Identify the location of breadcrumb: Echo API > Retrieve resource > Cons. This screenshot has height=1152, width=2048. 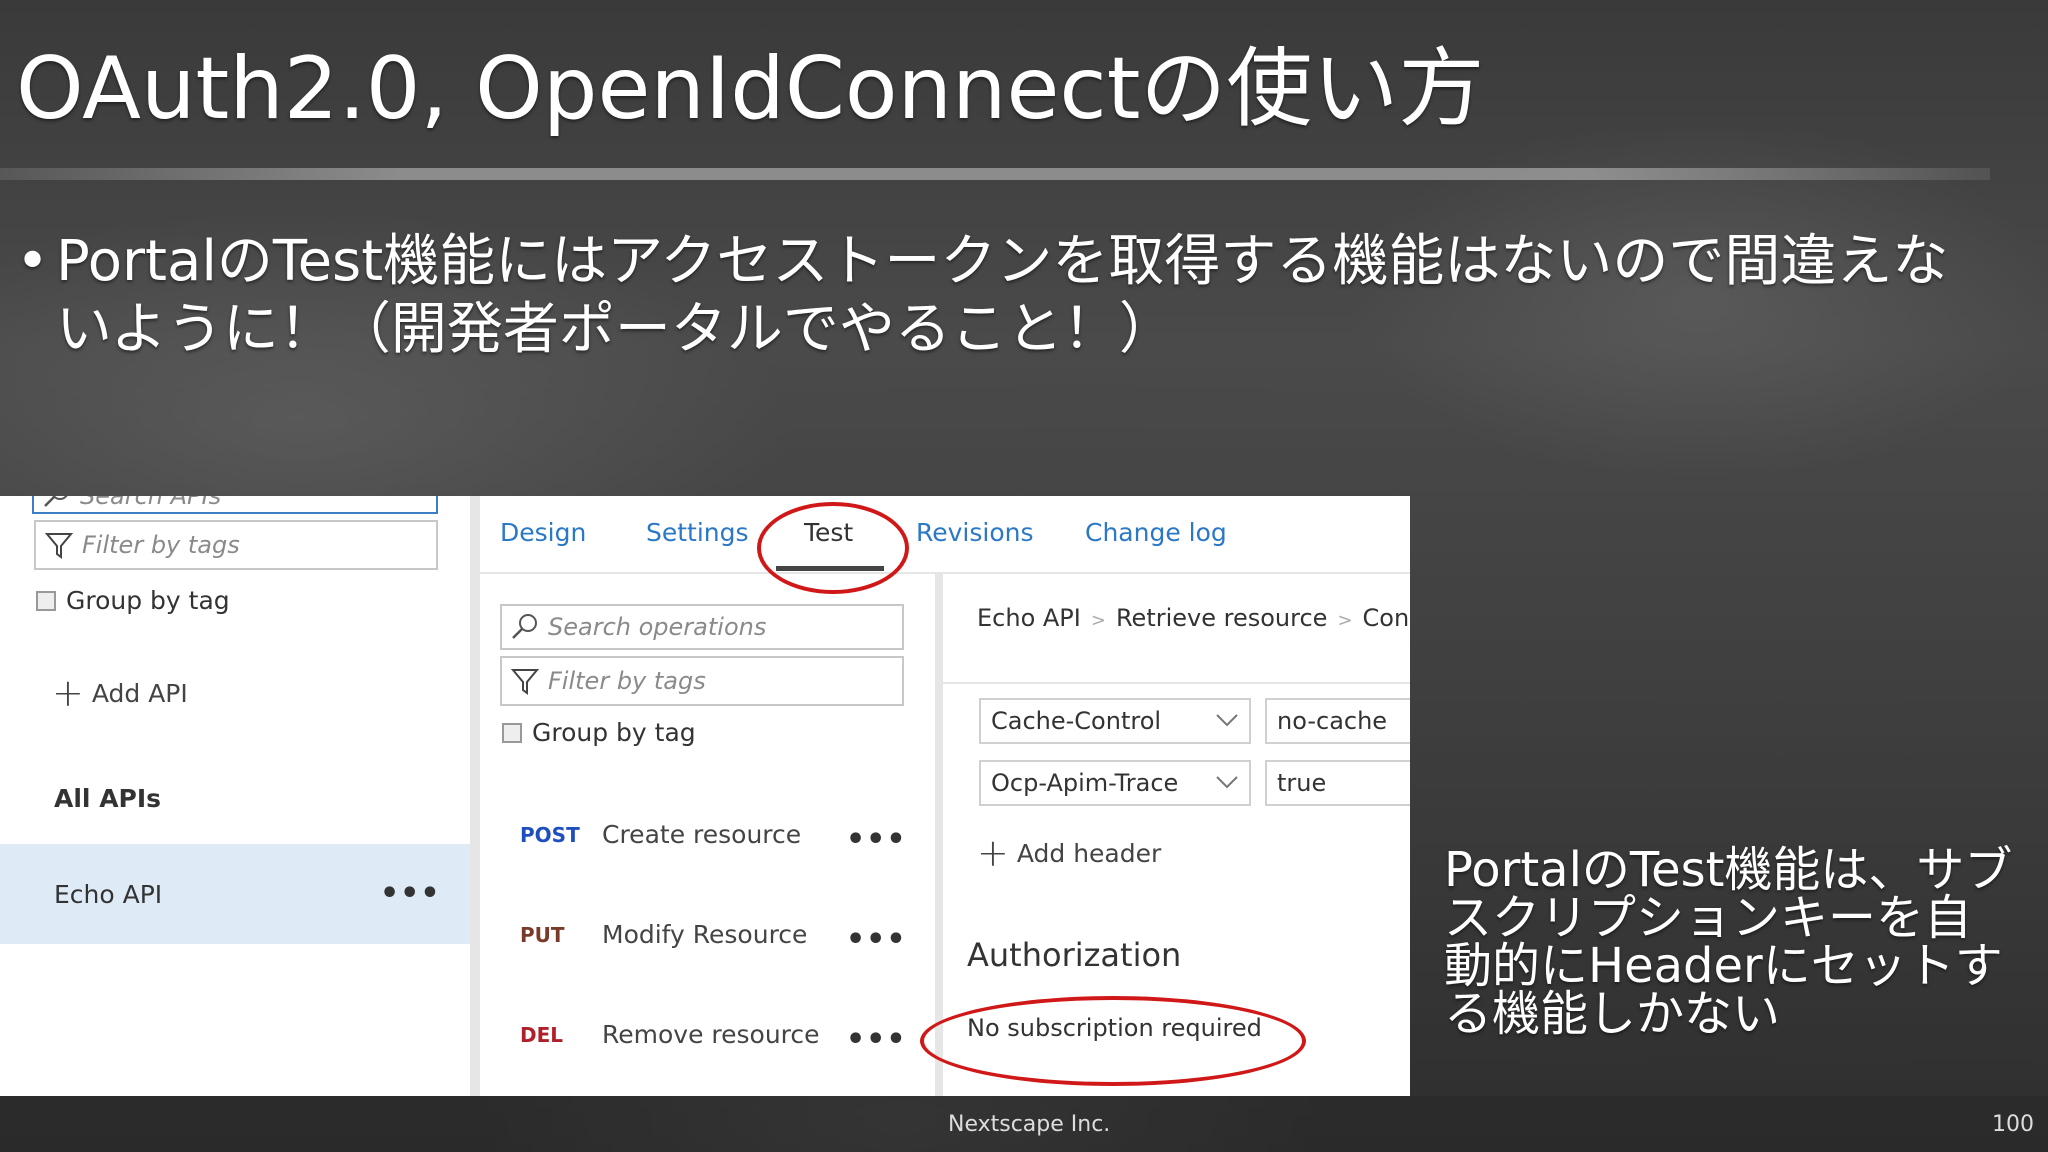
(1193, 618).